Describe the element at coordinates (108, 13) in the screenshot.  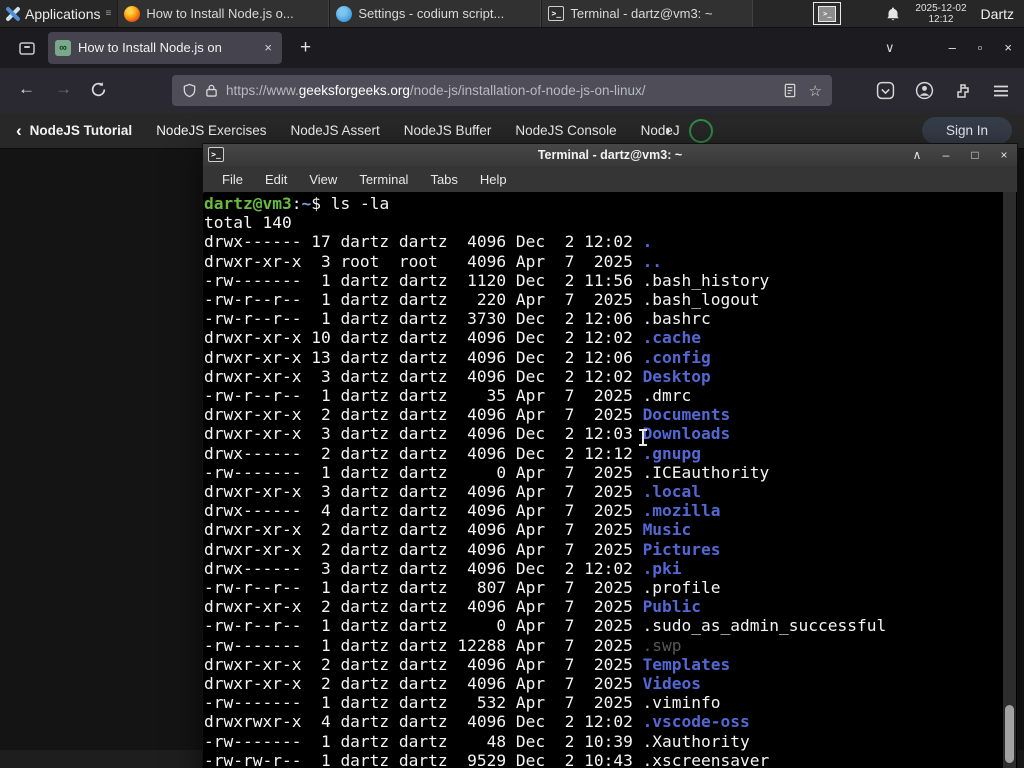
I see `menu-lines-icon: ≡` at that location.